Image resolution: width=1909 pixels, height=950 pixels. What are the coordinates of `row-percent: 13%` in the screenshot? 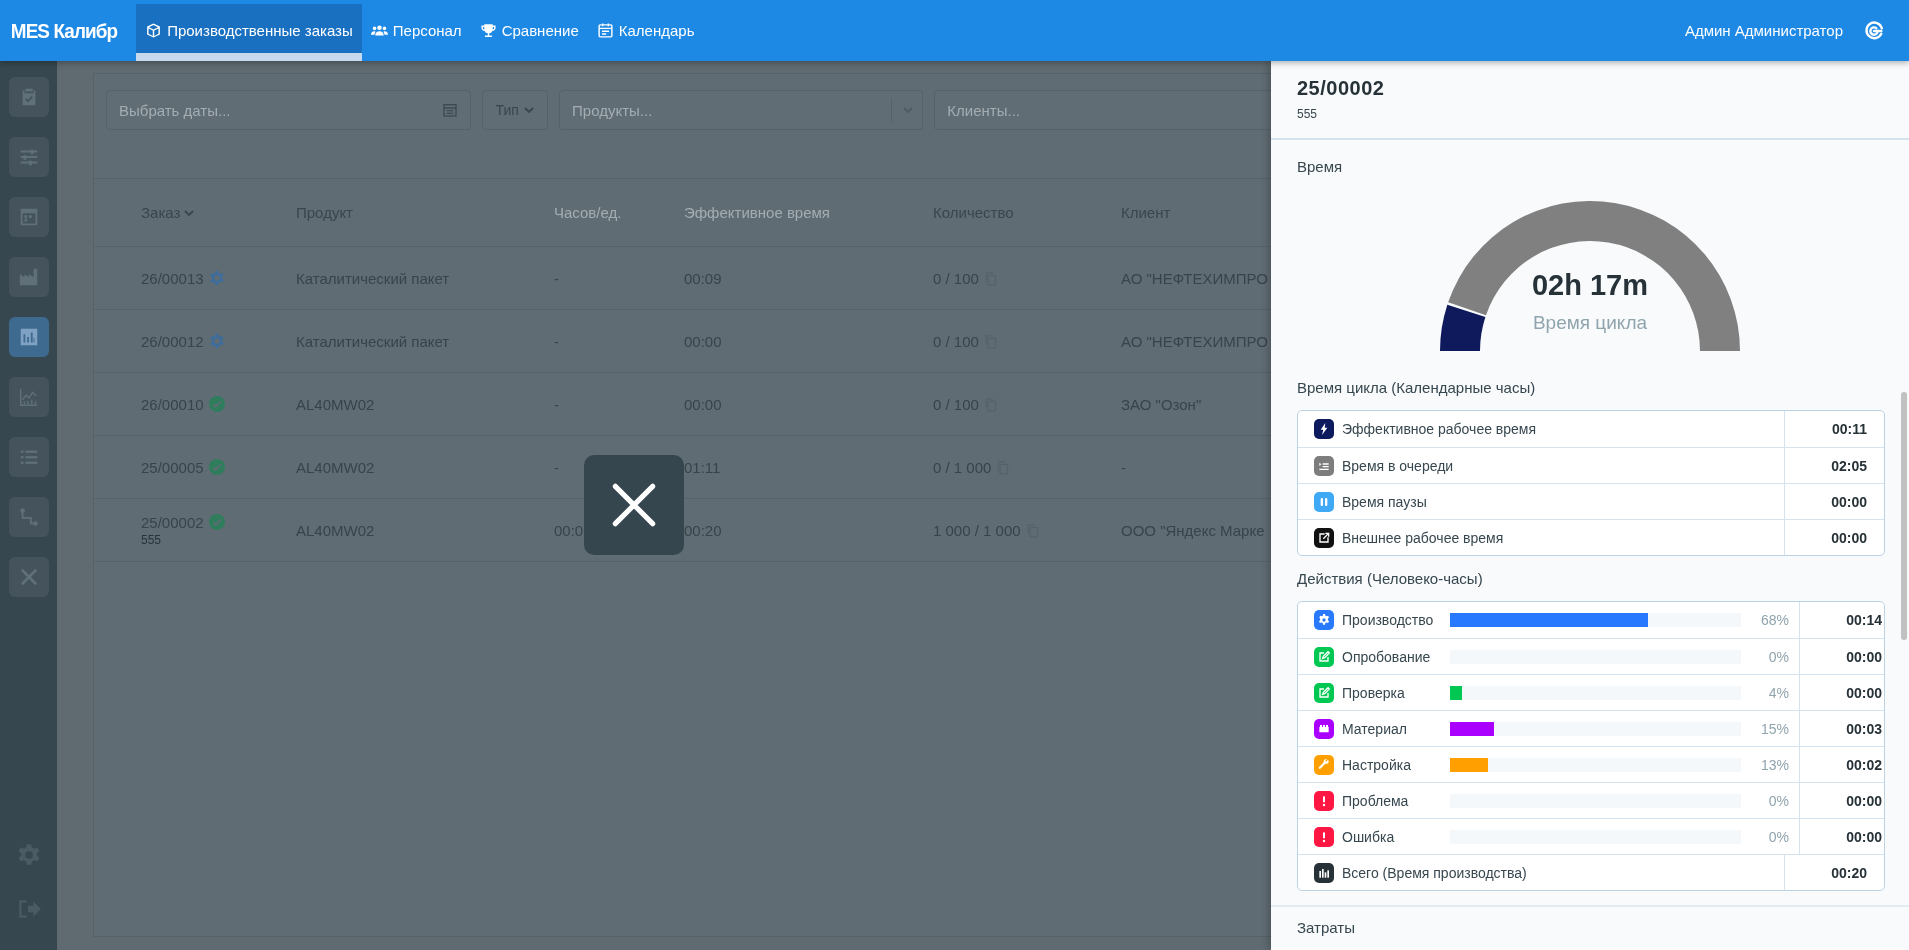 It's located at (1774, 764).